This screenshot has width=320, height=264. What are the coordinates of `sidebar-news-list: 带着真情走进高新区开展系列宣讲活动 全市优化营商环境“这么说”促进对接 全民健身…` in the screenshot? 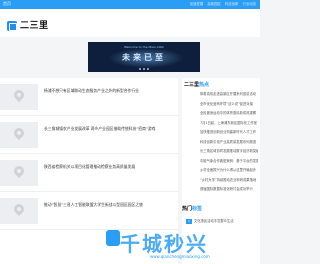 It's located at (221, 142).